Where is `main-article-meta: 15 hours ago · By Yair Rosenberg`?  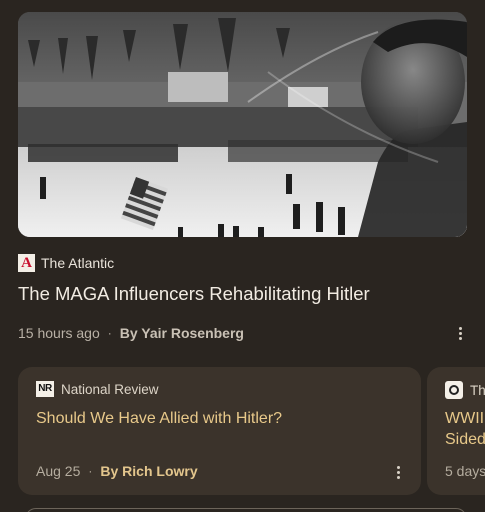
main-article-meta: 15 hours ago · By Yair Rosenberg is located at coordinates (131, 333).